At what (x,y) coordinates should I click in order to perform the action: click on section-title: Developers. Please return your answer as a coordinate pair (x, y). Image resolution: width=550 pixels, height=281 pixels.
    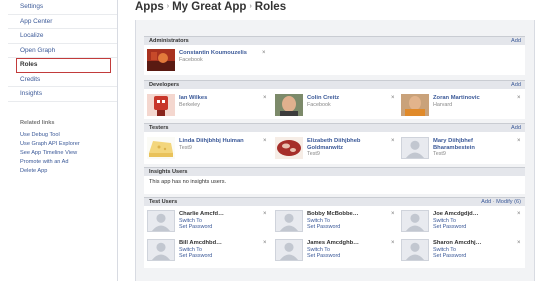
    Looking at the image, I should click on (164, 85).